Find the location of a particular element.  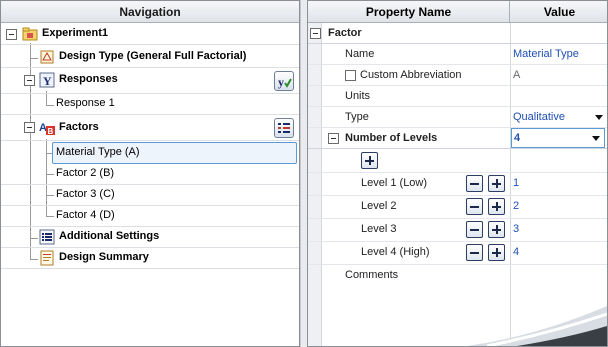

tree-item-response-1: Response 1 is located at coordinates (150, 104).